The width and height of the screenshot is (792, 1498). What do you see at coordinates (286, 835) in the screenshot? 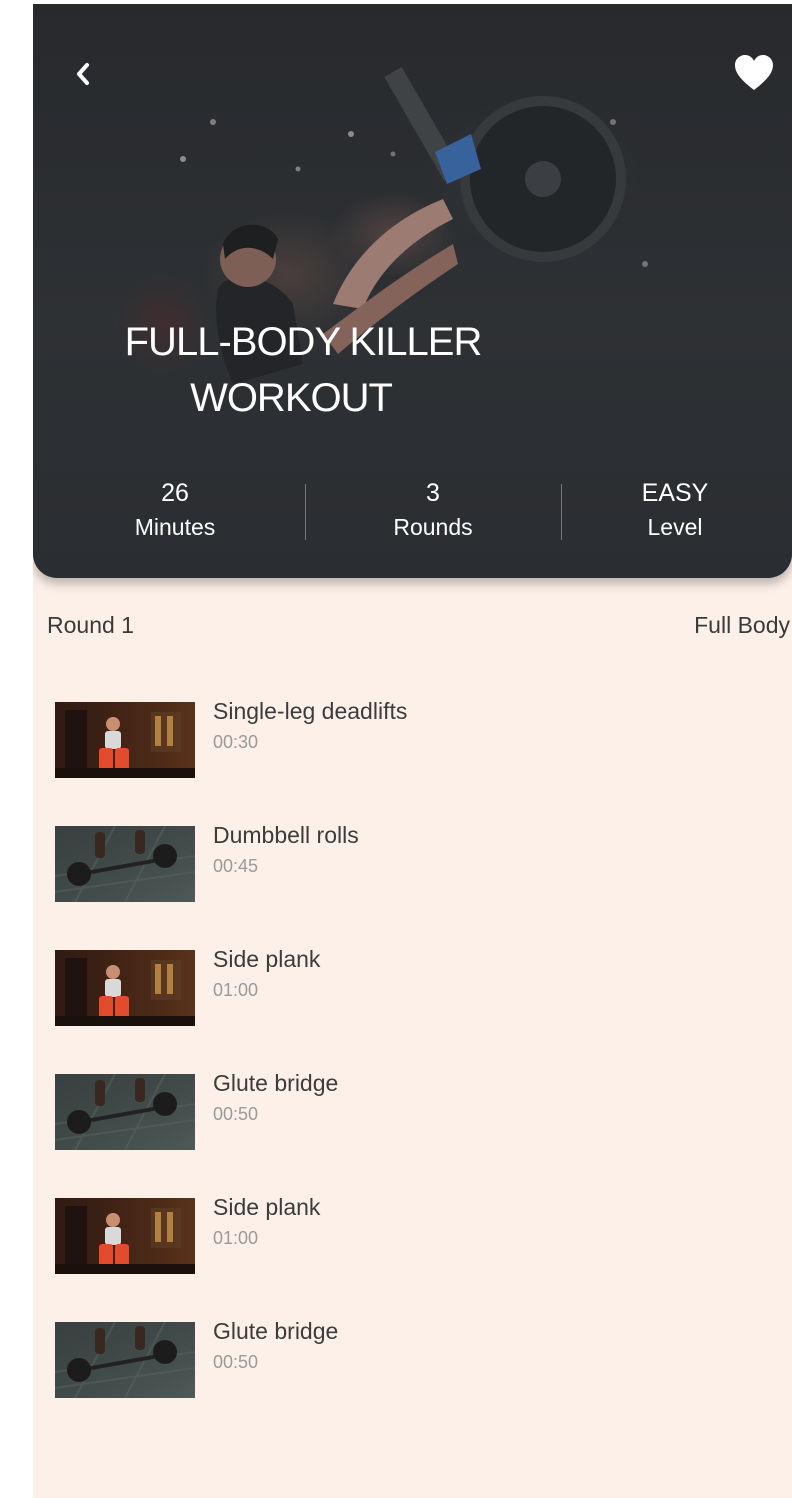
I see `exercise-name: Dumbbell rolls` at bounding box center [286, 835].